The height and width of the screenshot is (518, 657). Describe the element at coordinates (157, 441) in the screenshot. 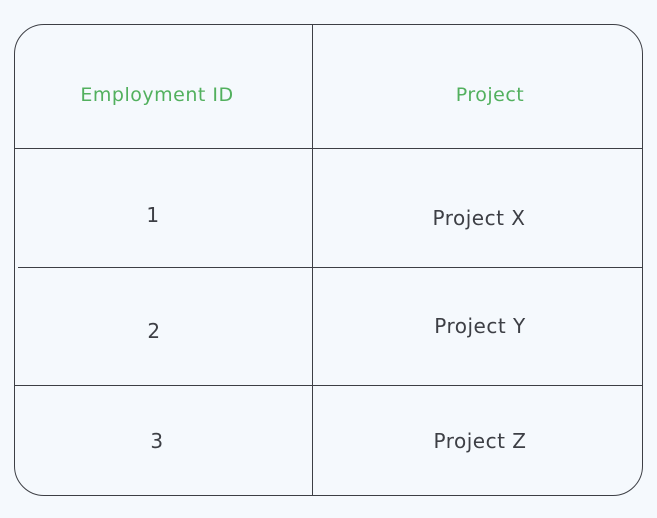

I see `cell-employment-id-3: 3` at that location.